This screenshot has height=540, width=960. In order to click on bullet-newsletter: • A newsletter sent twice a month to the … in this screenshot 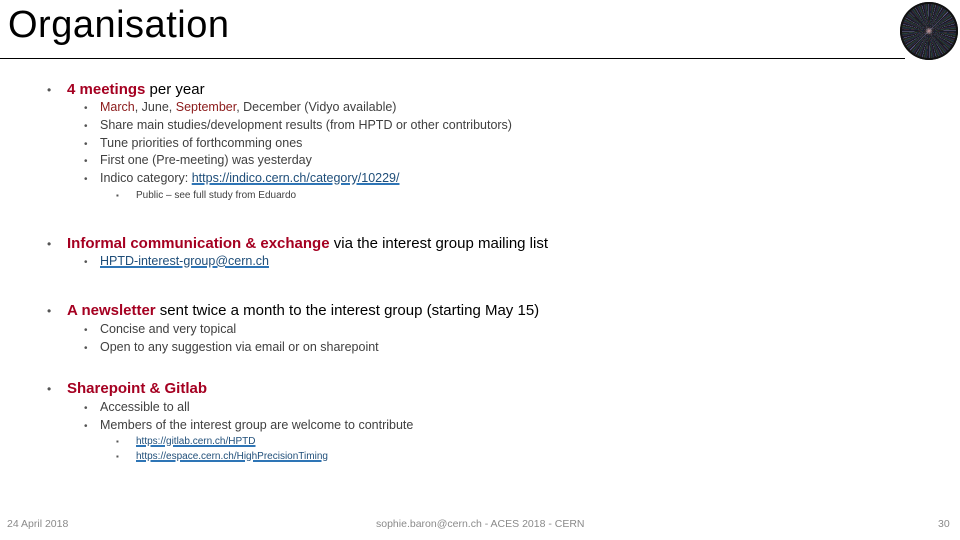, I will do `click(293, 310)`.